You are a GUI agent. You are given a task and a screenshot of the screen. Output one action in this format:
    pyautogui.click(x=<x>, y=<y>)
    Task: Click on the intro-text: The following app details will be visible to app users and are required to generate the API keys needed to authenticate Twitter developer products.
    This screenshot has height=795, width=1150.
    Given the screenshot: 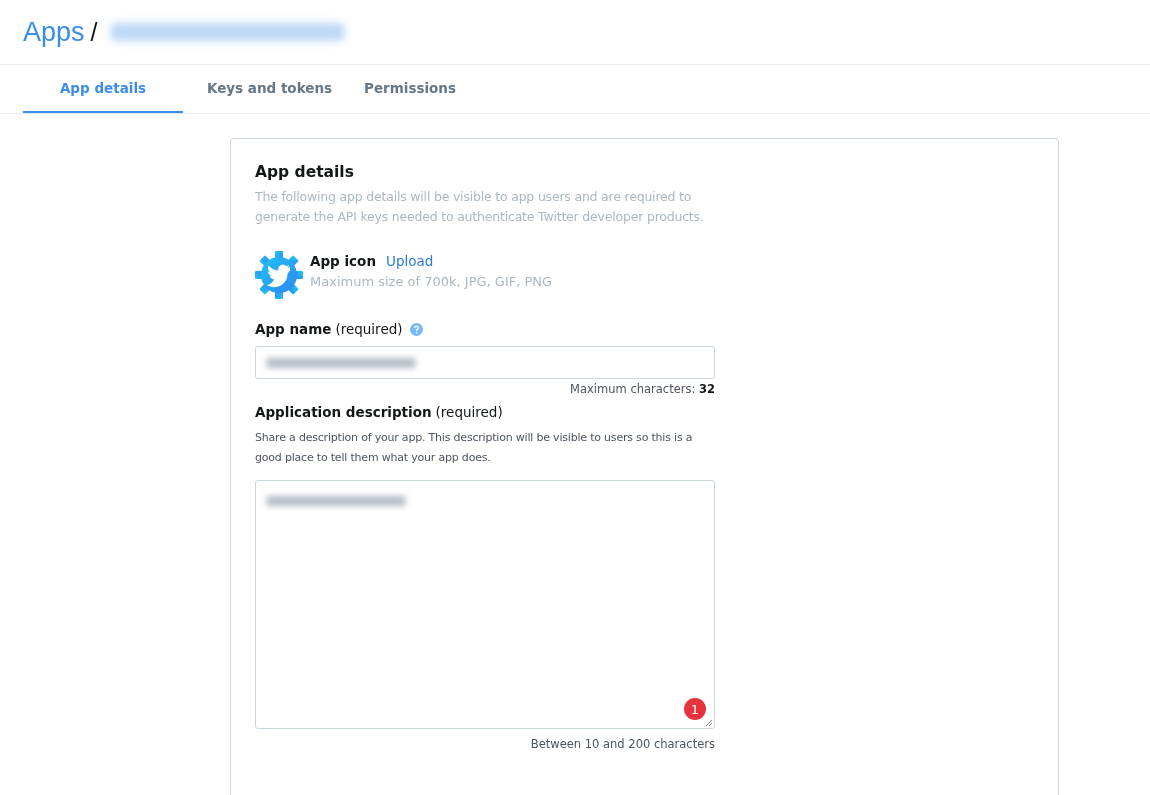 What is the action you would take?
    pyautogui.click(x=480, y=207)
    